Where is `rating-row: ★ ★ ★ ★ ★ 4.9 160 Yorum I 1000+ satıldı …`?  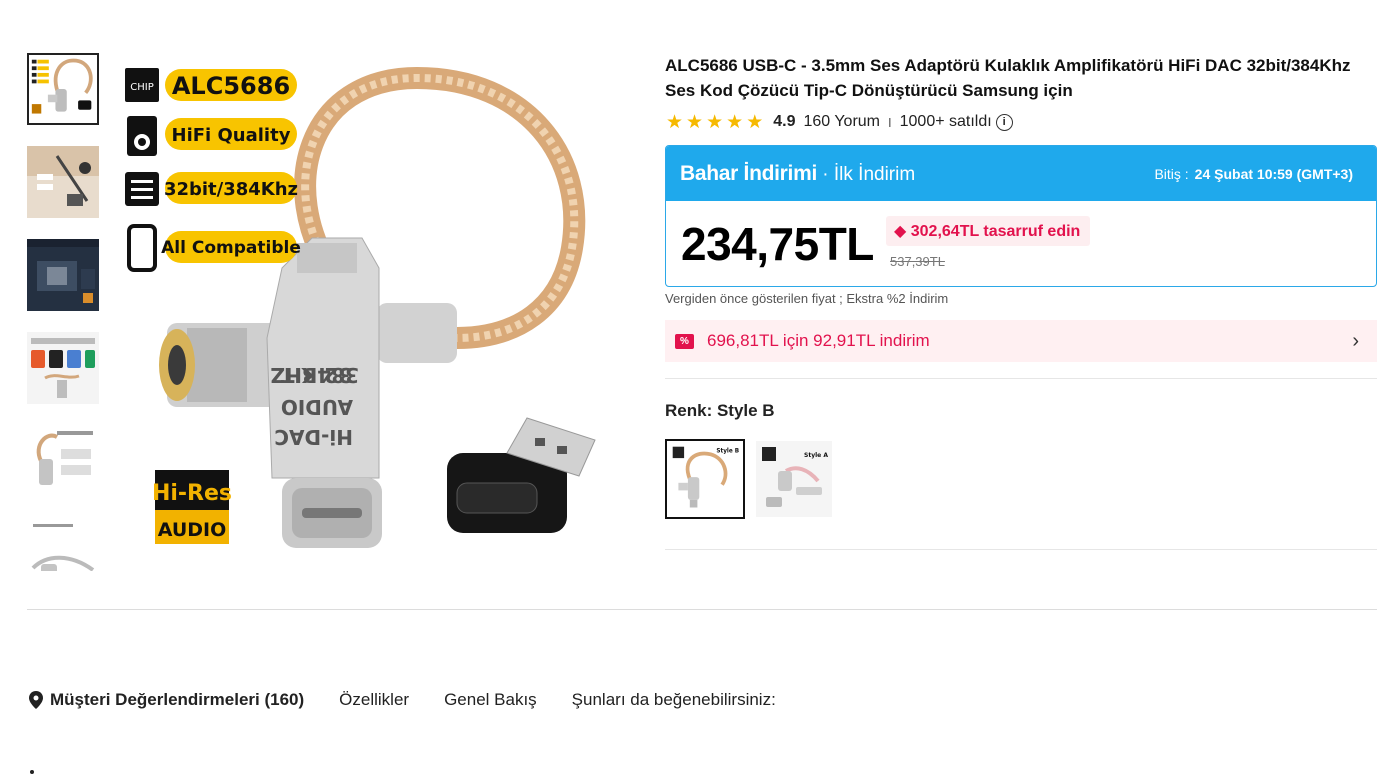 rating-row: ★ ★ ★ ★ ★ 4.9 160 Yorum I 1000+ satıldı … is located at coordinates (839, 122).